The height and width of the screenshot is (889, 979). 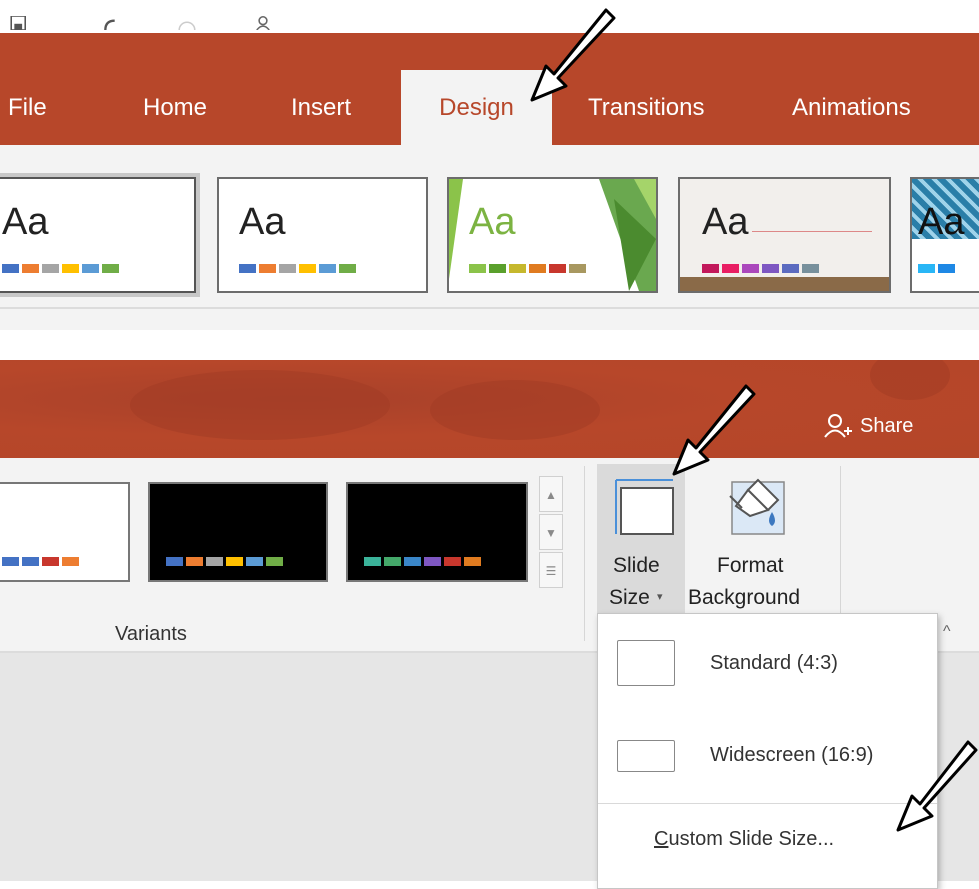 I want to click on paint-bucket-icon, so click(x=757, y=506).